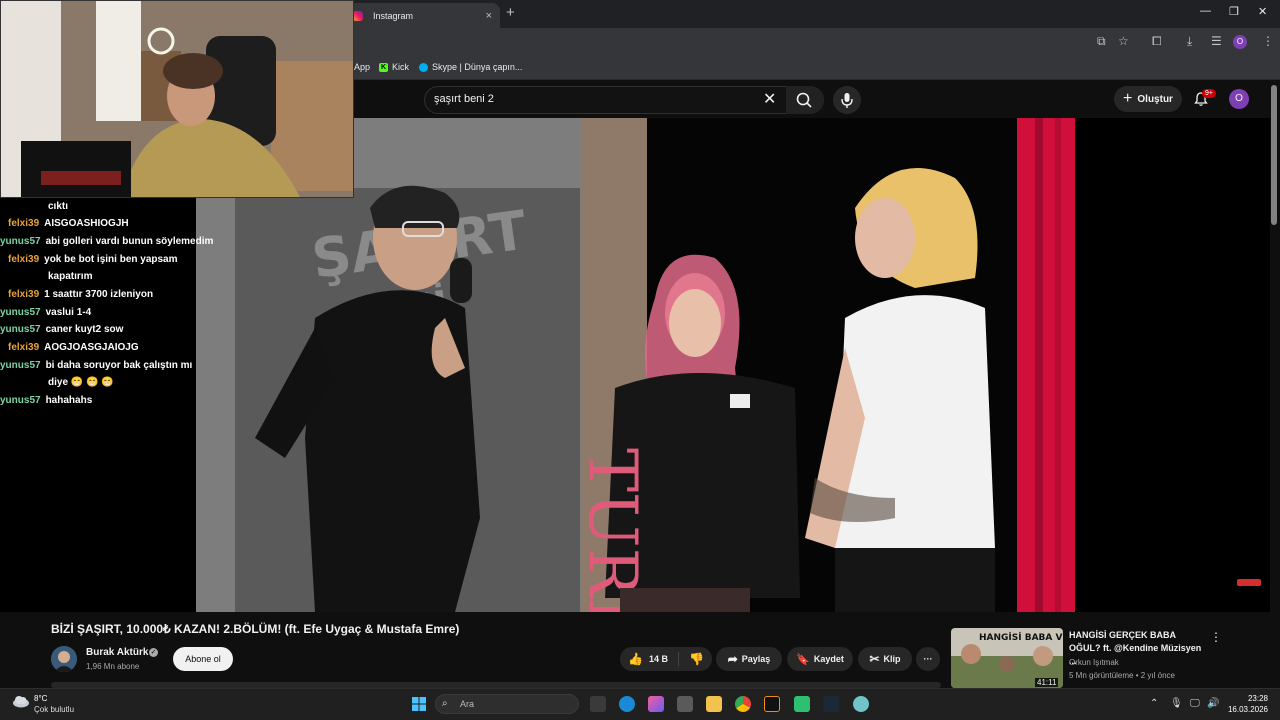 This screenshot has width=1280, height=720. I want to click on tab-title: Instagram, so click(393, 15).